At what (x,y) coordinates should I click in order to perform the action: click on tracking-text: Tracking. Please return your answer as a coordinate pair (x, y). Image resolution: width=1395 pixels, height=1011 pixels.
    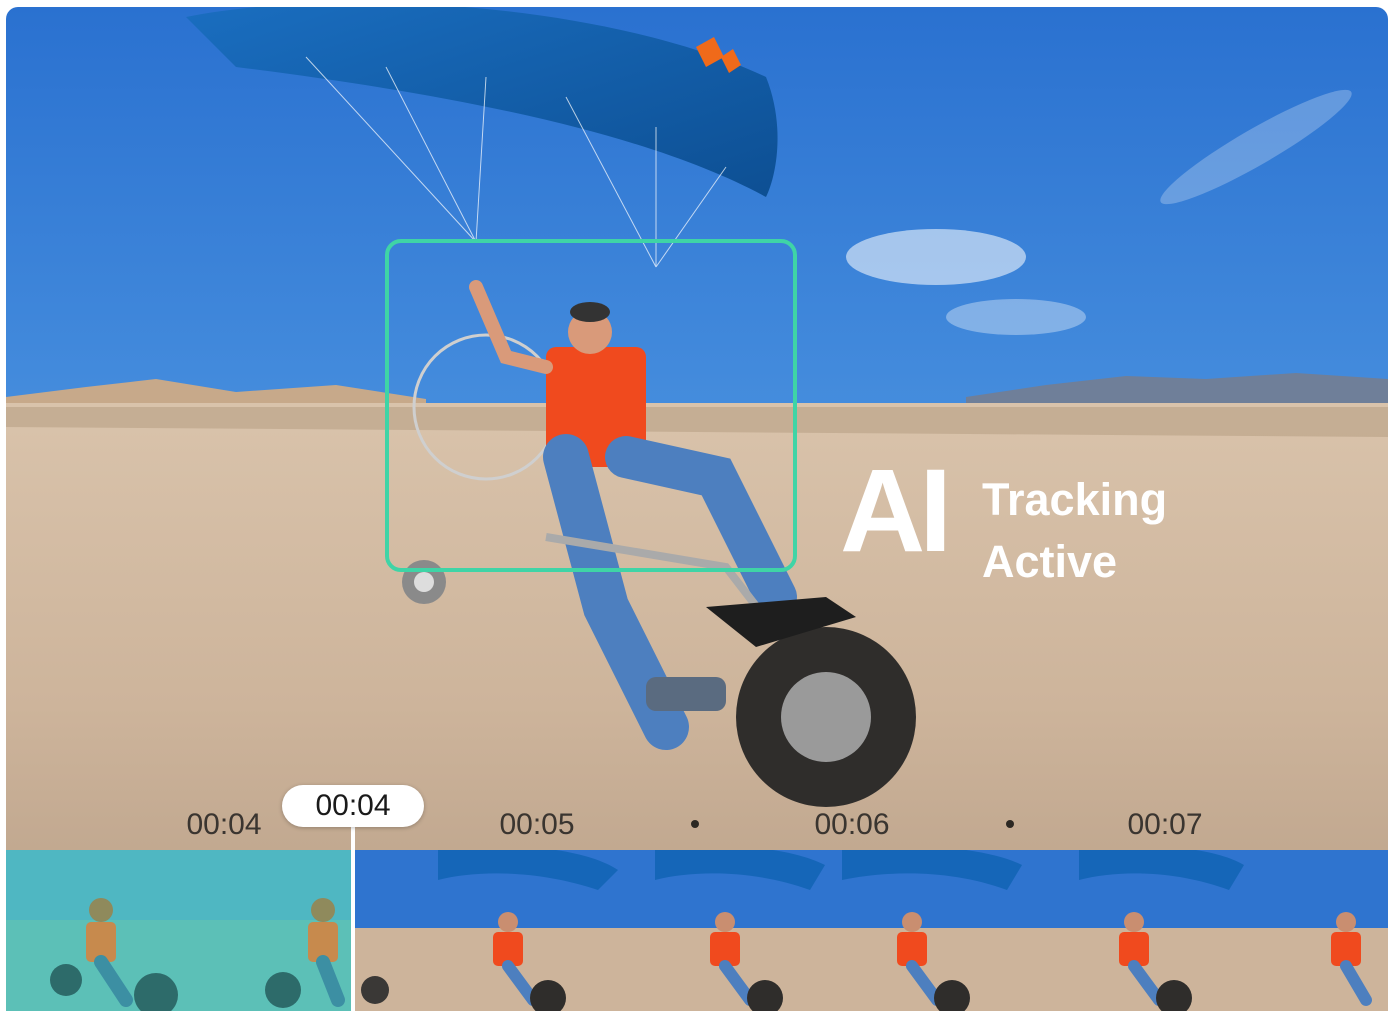
    Looking at the image, I should click on (1075, 499).